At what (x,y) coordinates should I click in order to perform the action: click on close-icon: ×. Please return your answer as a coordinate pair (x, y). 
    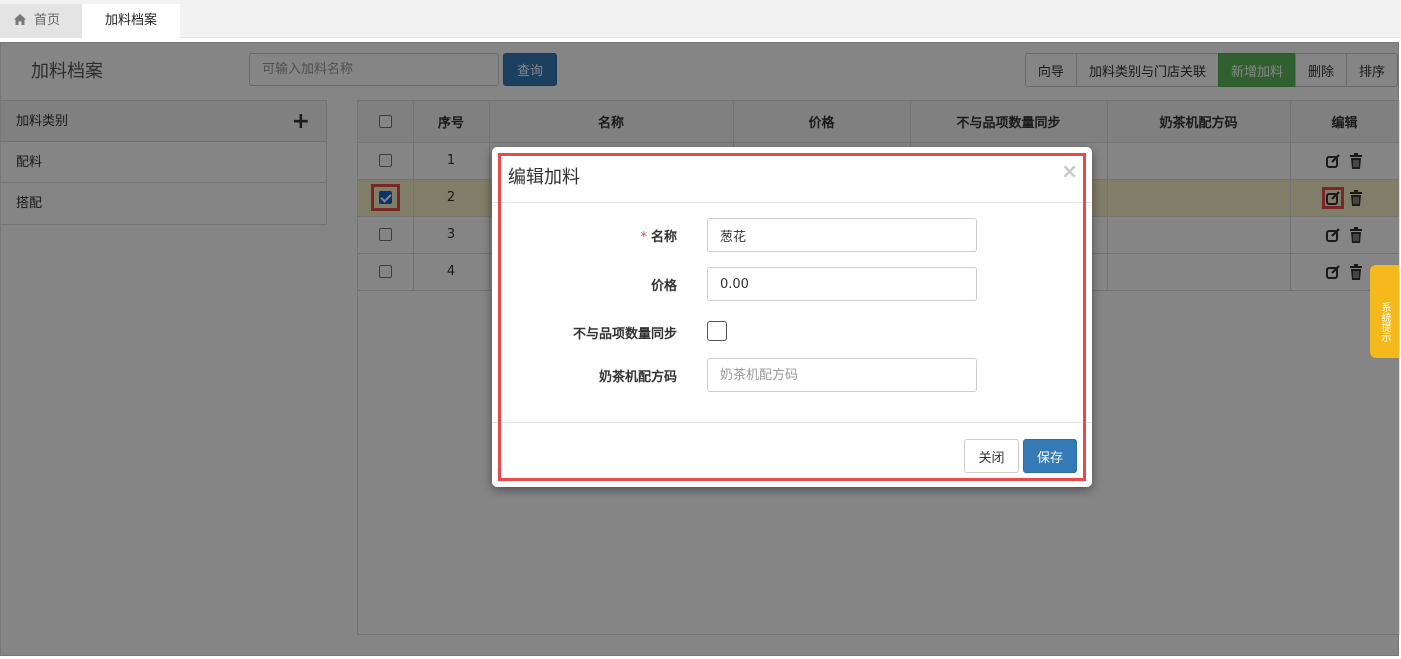
    Looking at the image, I should click on (1069, 171).